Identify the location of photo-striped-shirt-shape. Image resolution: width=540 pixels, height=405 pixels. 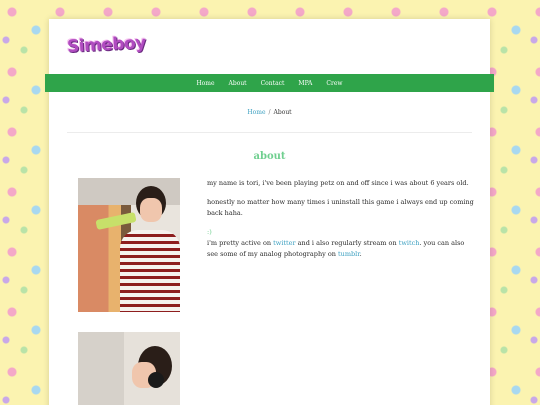
(150, 271).